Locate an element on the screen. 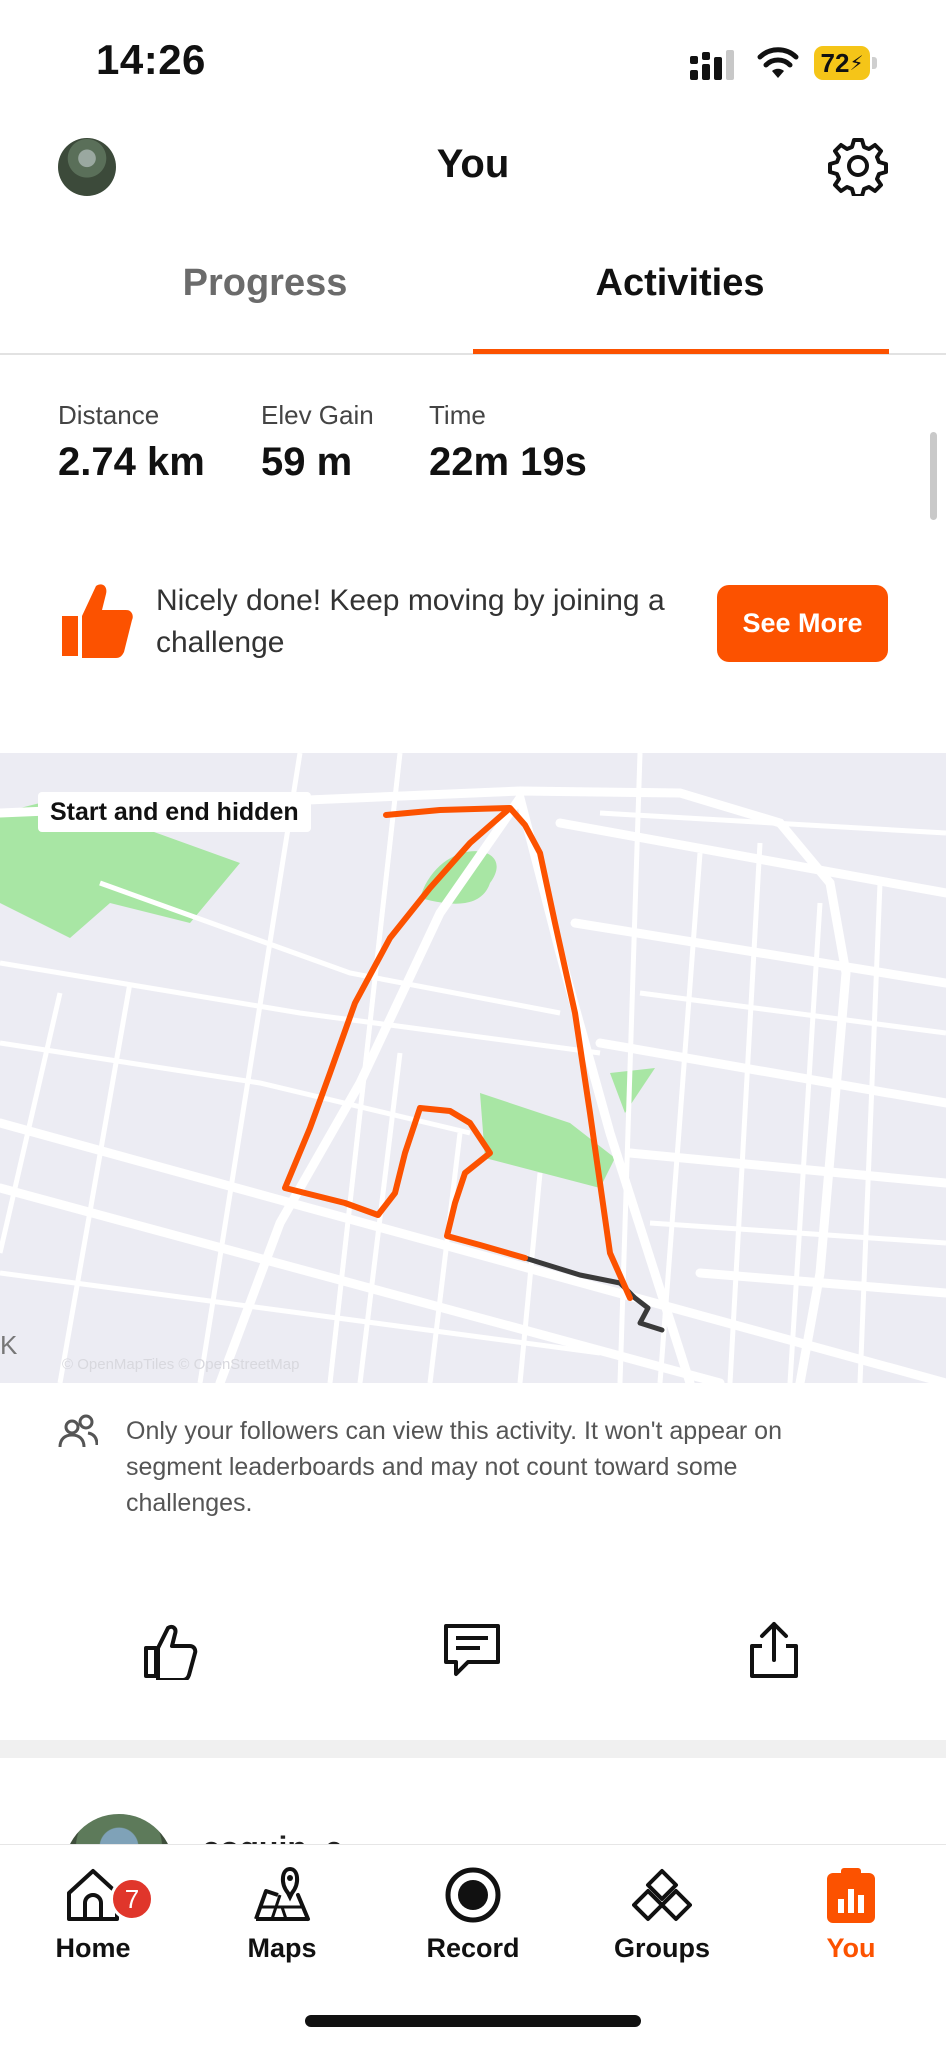 The image size is (946, 2049). nav-you-label: You is located at coordinates (851, 1948).